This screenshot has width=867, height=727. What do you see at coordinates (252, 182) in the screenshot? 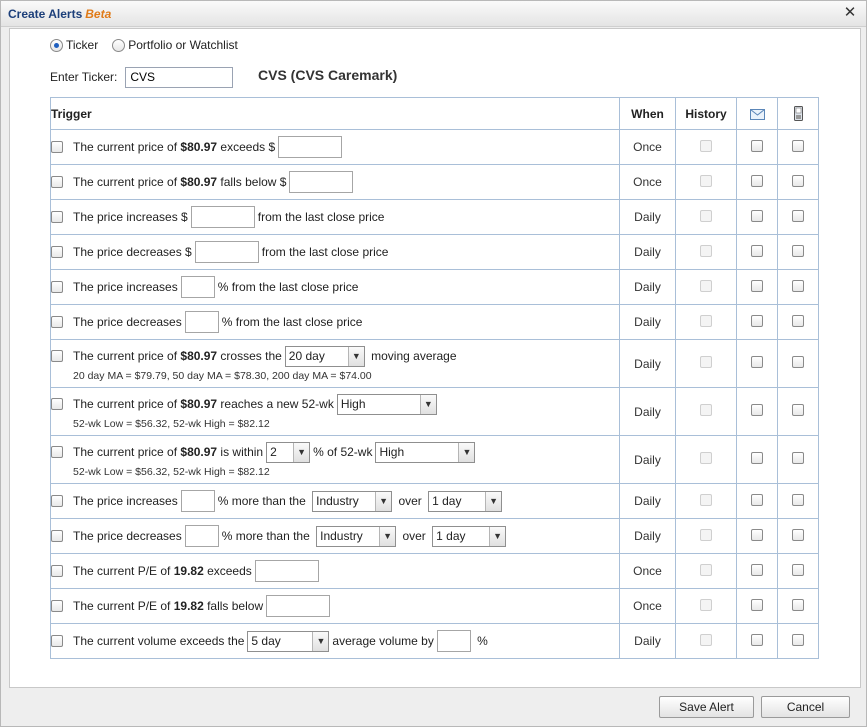
I see `trigger-text: falls below $` at bounding box center [252, 182].